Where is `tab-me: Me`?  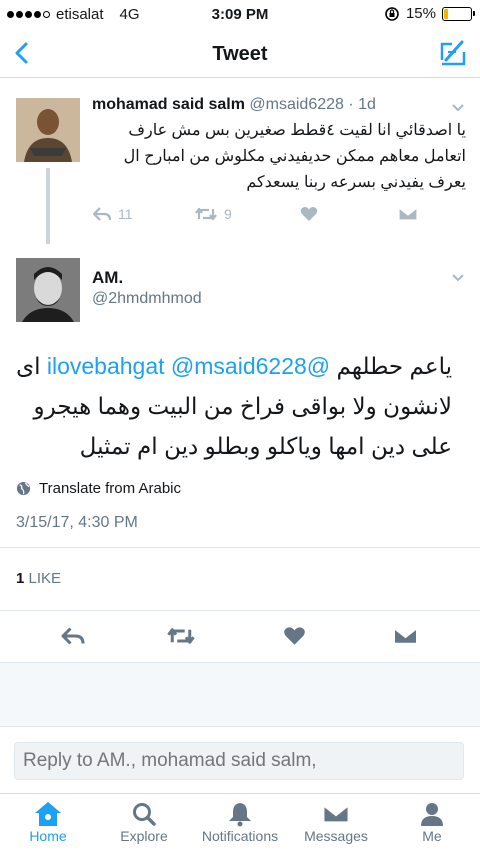 tab-me: Me is located at coordinates (432, 822).